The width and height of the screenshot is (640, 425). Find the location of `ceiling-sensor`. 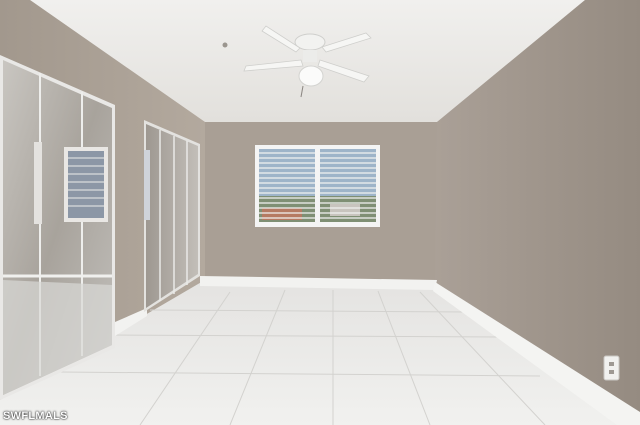

ceiling-sensor is located at coordinates (225, 45).